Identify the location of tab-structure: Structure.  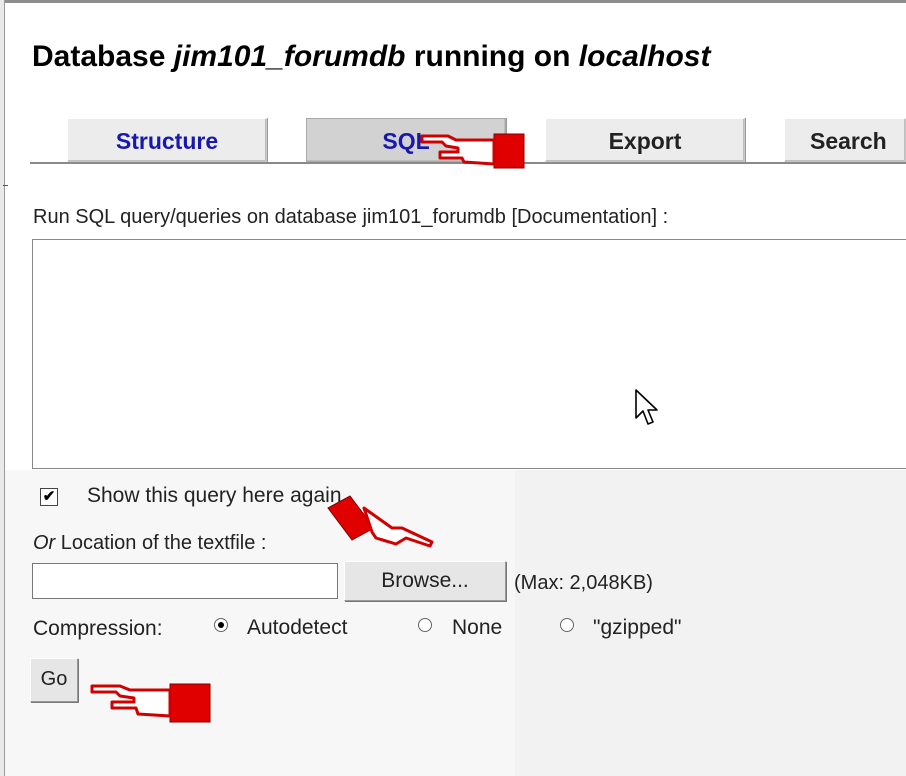
(167, 140).